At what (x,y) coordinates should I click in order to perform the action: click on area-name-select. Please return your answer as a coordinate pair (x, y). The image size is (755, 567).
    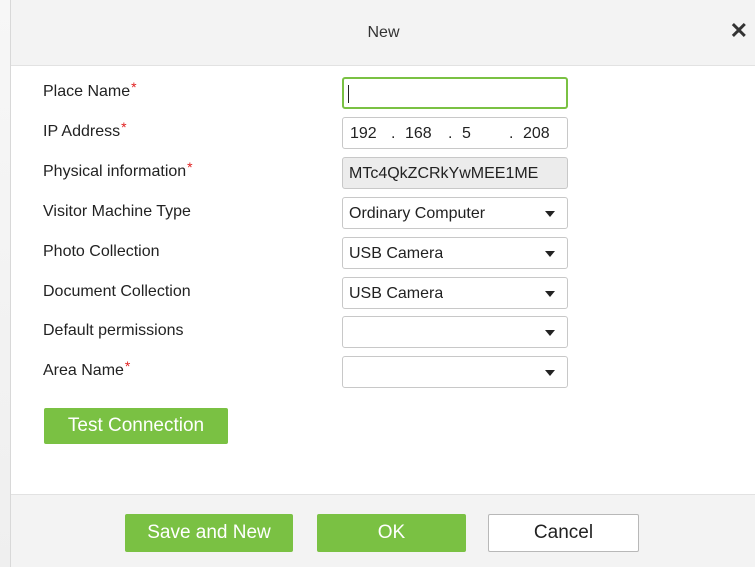
    Looking at the image, I should click on (455, 372).